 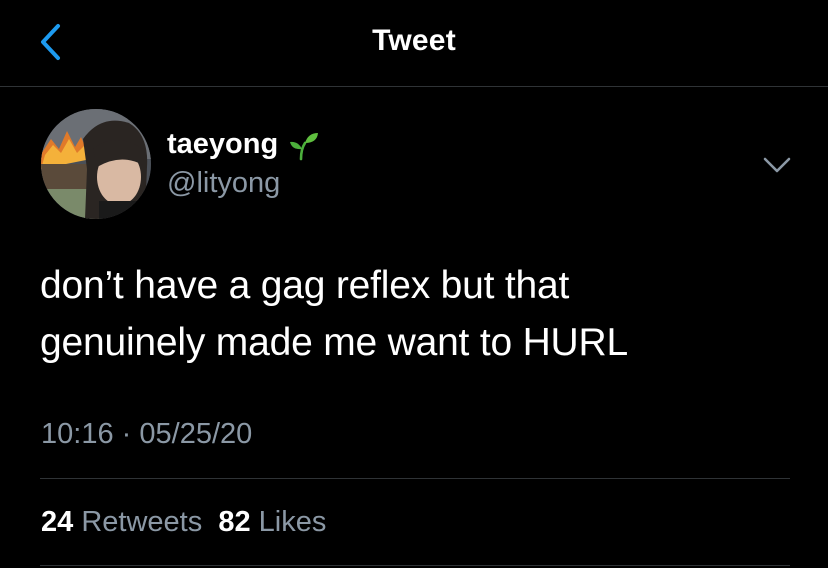 I want to click on avatar, so click(x=96, y=164).